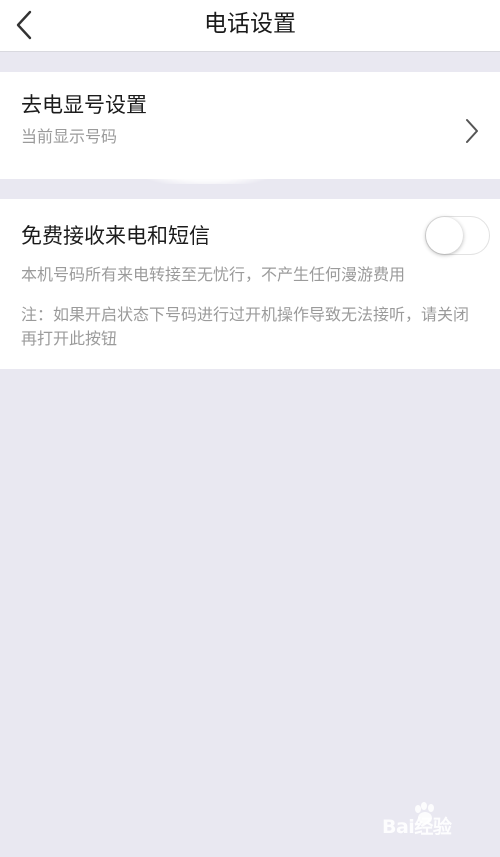  What do you see at coordinates (245, 326) in the screenshot?
I see `free-calls-note: 注：如果开启状态下号码进行过开机操作导致无法接听，请关闭再打开此按钮` at bounding box center [245, 326].